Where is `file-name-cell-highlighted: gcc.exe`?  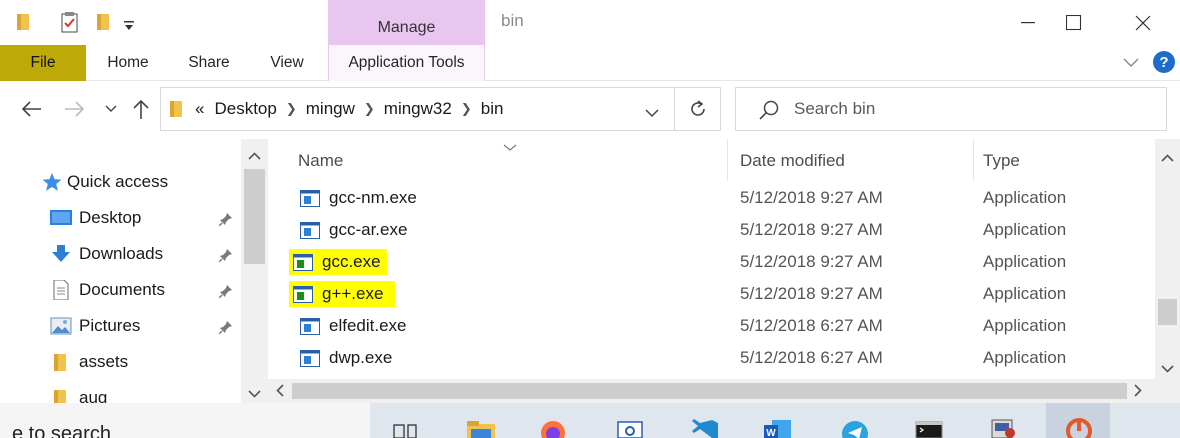
file-name-cell-highlighted: gcc.exe is located at coordinates (338, 262).